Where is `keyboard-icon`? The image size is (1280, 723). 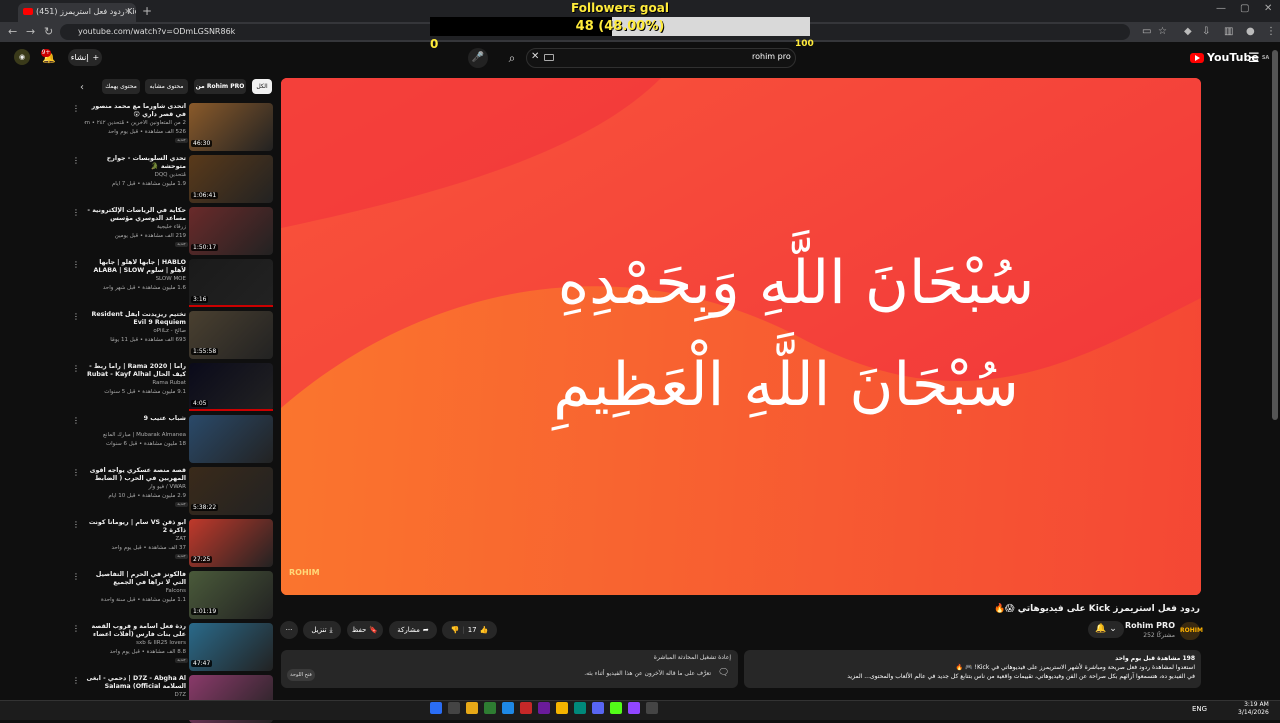 keyboard-icon is located at coordinates (549, 57).